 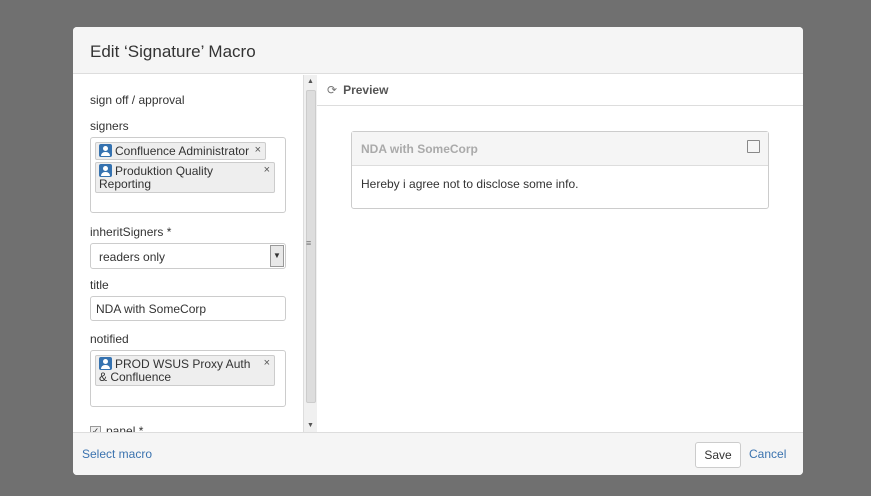 I want to click on section-label: sign off / approval, so click(x=137, y=100).